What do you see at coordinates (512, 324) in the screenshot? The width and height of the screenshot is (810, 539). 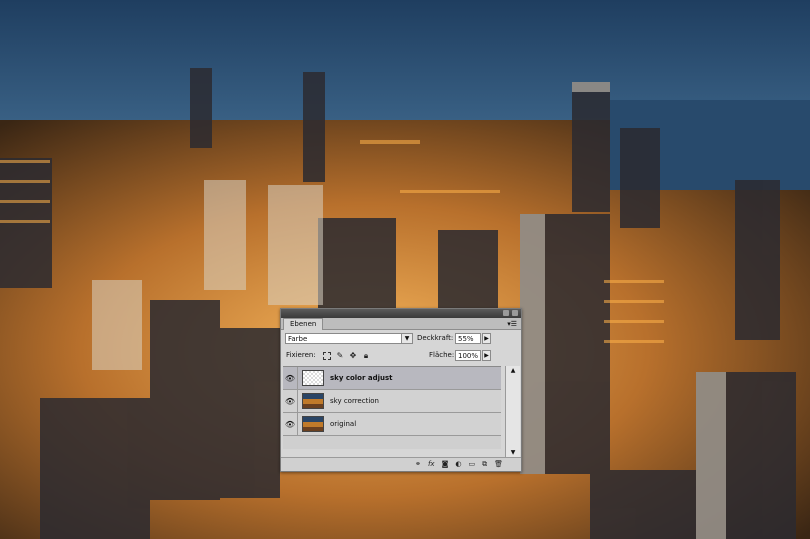 I see `panel-menu-icon: ▾☰` at bounding box center [512, 324].